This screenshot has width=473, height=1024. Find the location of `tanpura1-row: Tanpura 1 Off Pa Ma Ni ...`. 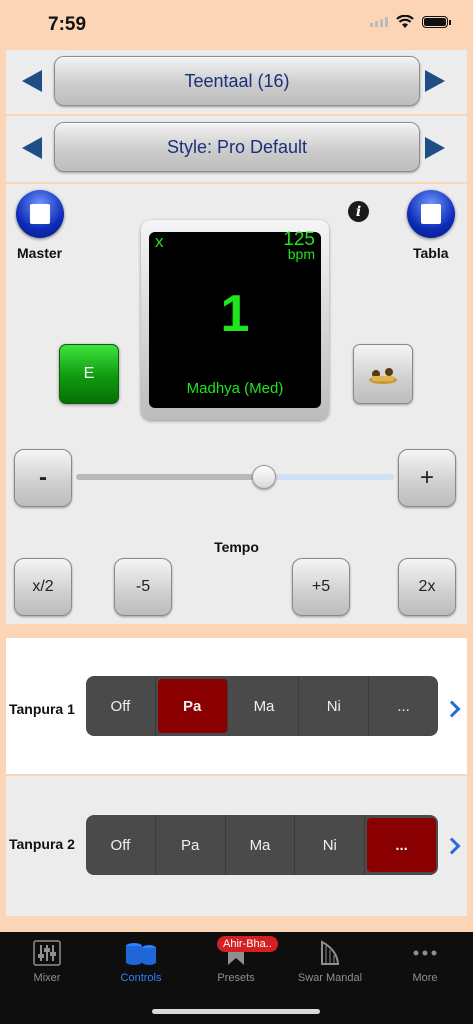

tanpura1-row: Tanpura 1 Off Pa Ma Ni ... is located at coordinates (236, 706).